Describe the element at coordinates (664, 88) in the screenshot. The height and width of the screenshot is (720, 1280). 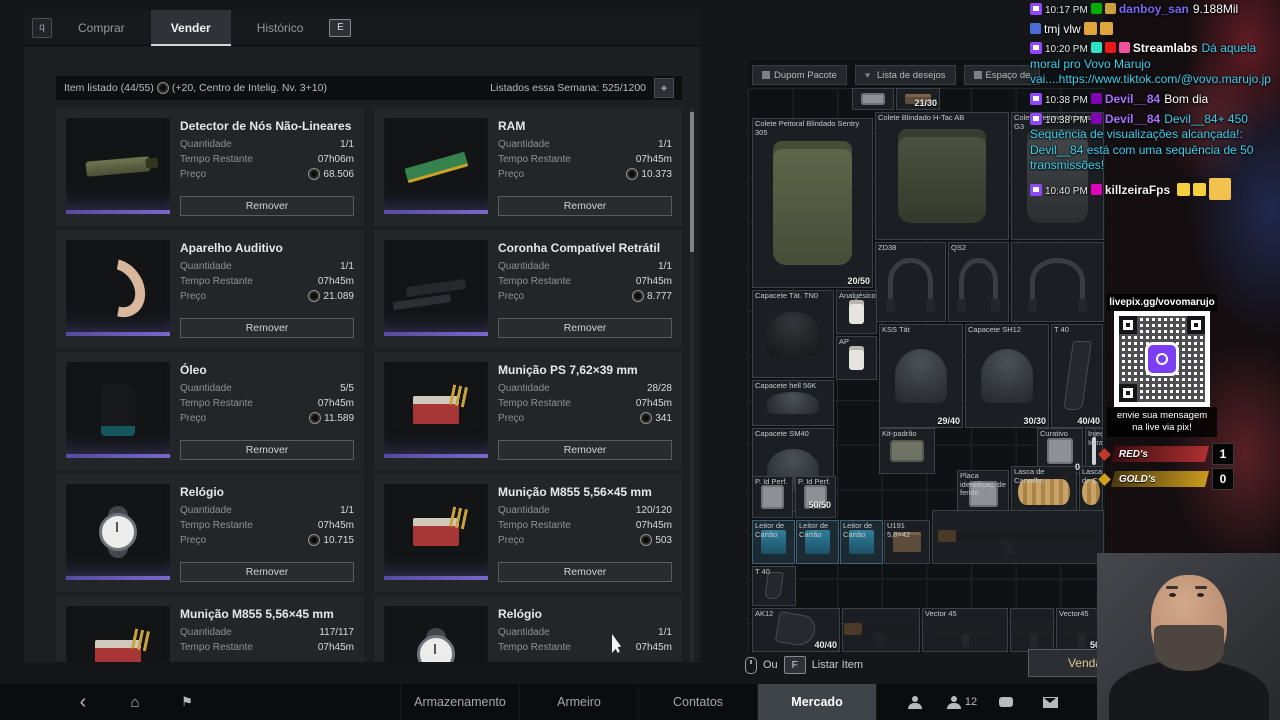
I see `expand-button: +` at that location.